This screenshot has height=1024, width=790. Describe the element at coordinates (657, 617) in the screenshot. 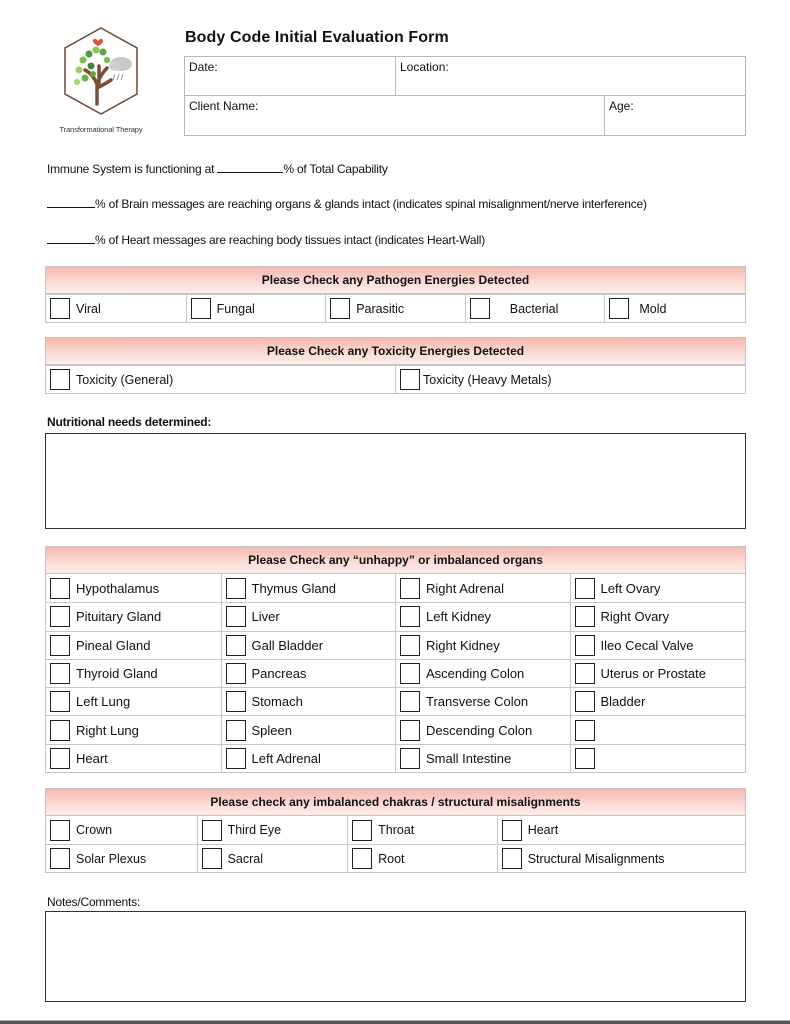

I see `organ-item: Right Ovary` at that location.